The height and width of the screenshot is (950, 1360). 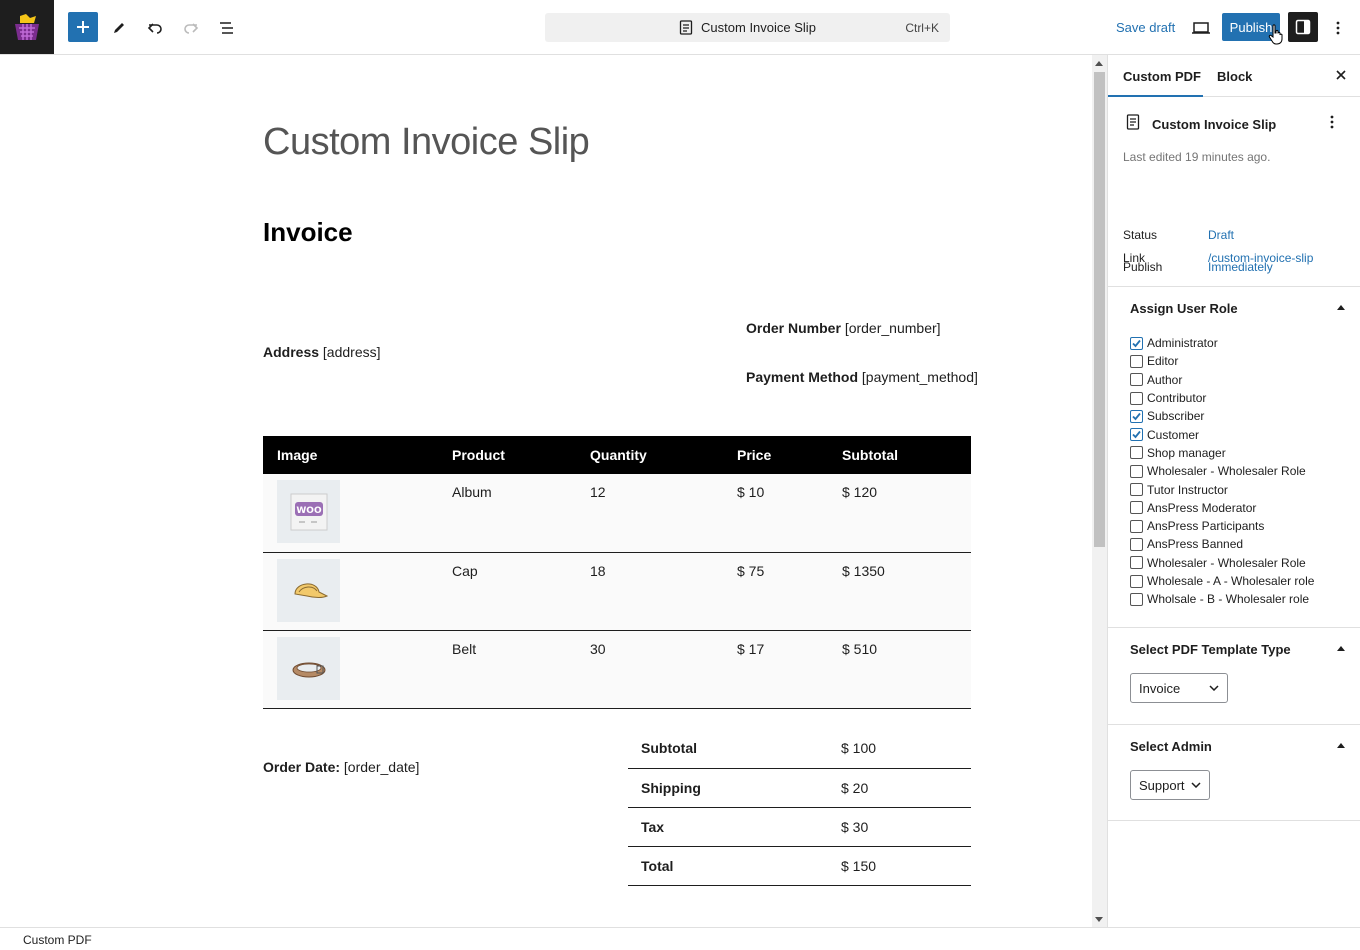 I want to click on role-label: Wholesaler - Wholesaler Role, so click(x=1226, y=562).